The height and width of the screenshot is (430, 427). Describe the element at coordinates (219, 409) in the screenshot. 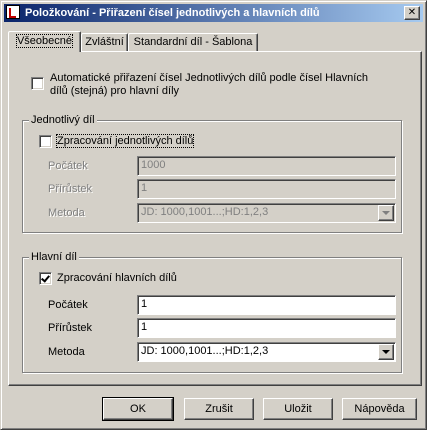

I see `cancel-button: Zrušit` at that location.